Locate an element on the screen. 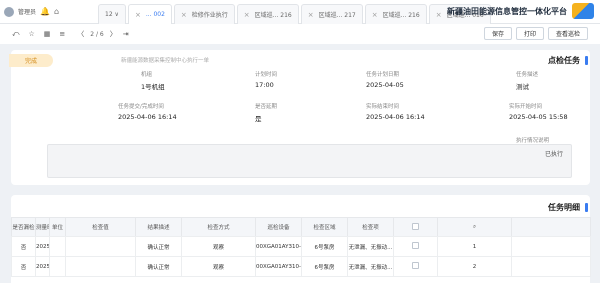  home-icon: ⌂ is located at coordinates (56, 11).